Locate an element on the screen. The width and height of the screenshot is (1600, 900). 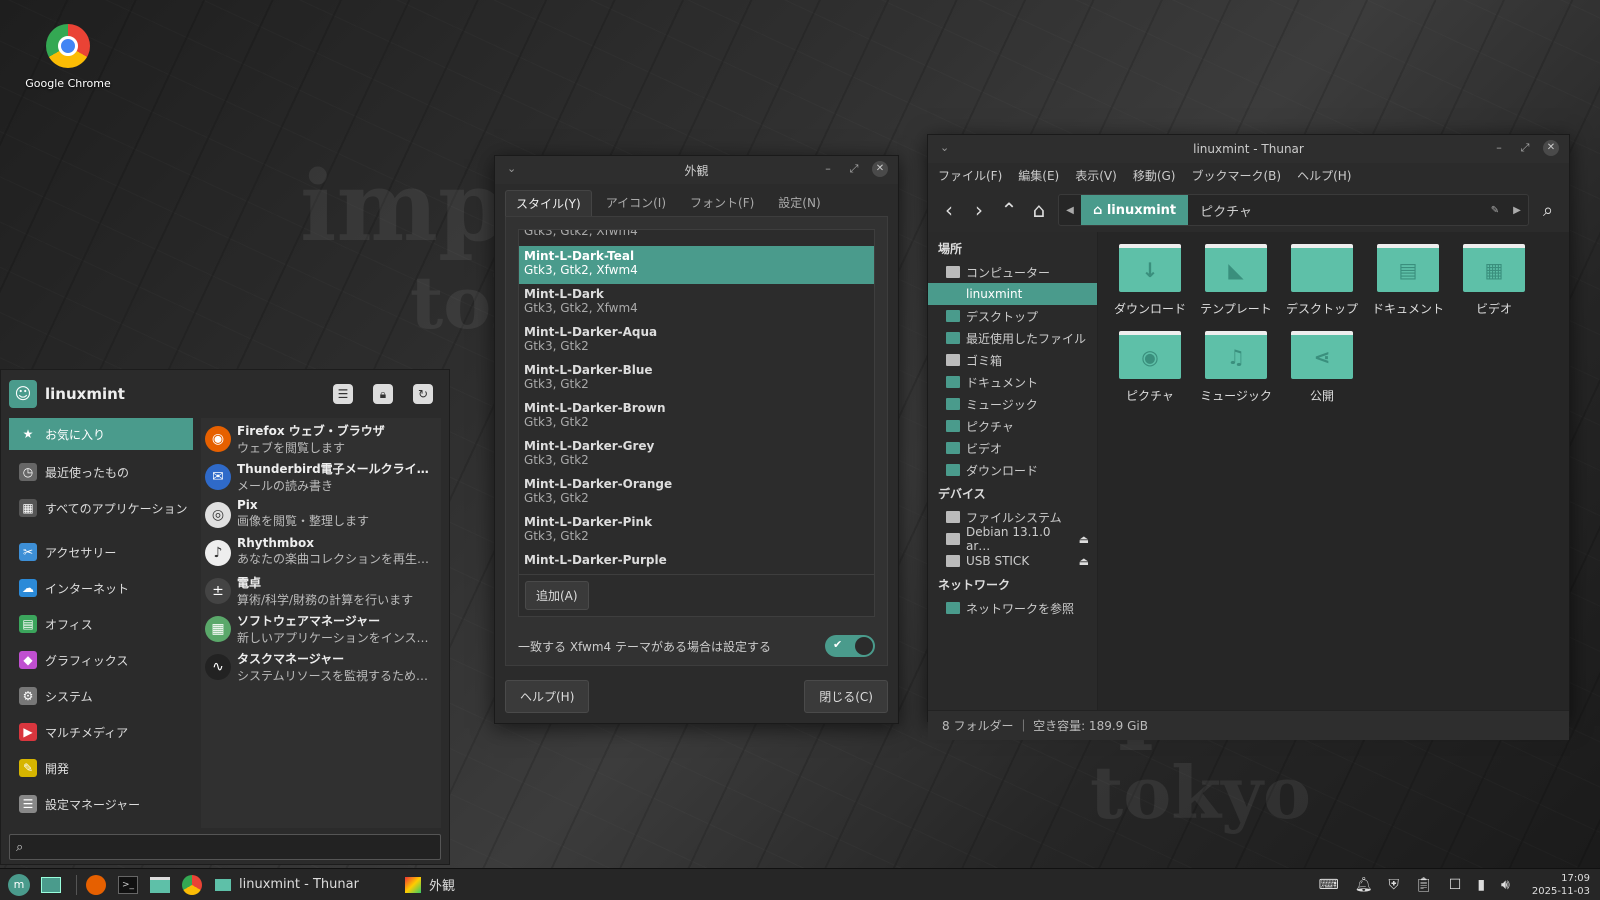
app-item: ◎ Pix 画像を閲覧・整理します is located at coordinates (321, 517).